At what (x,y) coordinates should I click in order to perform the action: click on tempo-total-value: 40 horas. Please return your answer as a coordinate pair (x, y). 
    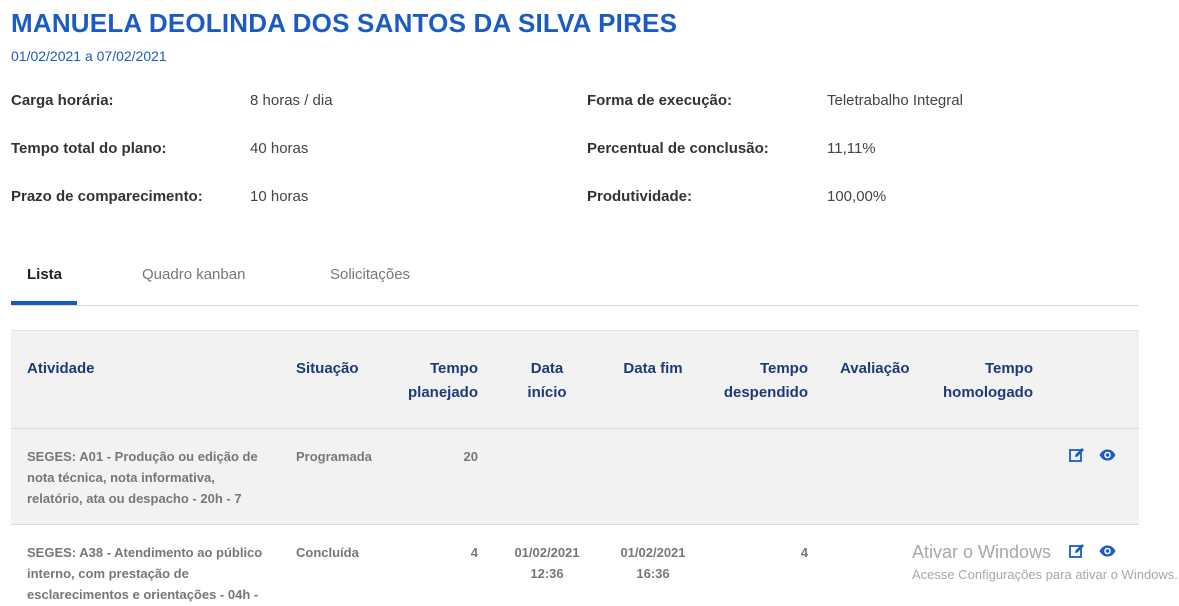
    Looking at the image, I should click on (279, 148).